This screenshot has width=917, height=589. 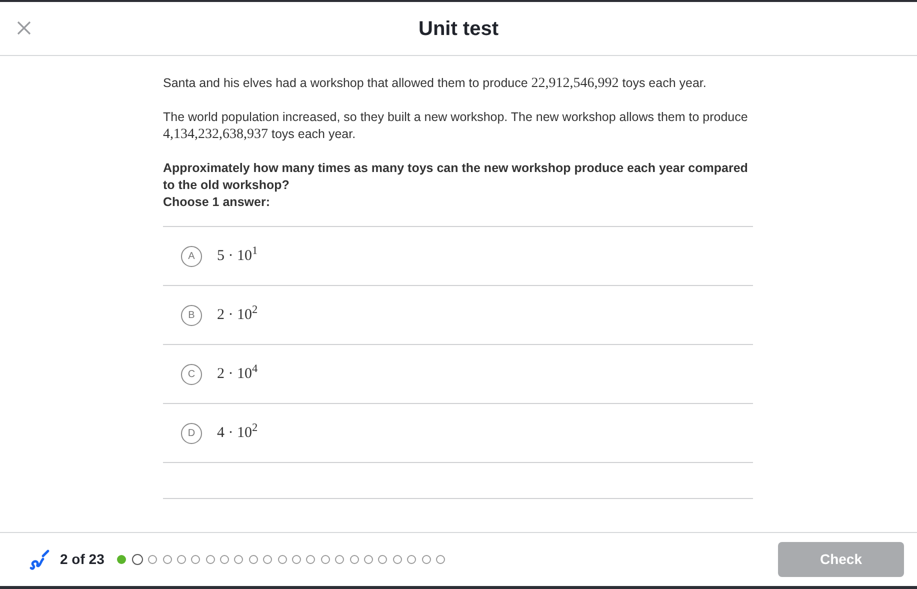 I want to click on question-paragraph: The world population increased, so they built a new workshop. The new workshop allows them to produce 4,134,232,638,937 toys each year., so click(x=456, y=126).